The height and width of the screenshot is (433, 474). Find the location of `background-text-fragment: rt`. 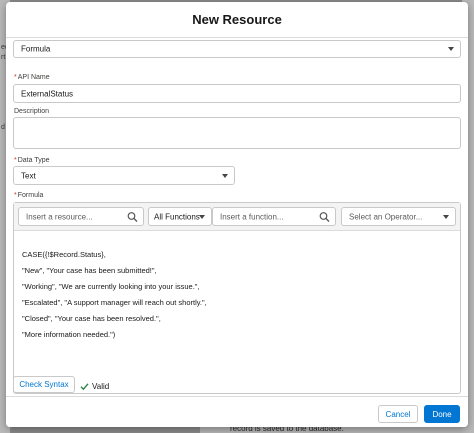

background-text-fragment: rt is located at coordinates (3, 57).